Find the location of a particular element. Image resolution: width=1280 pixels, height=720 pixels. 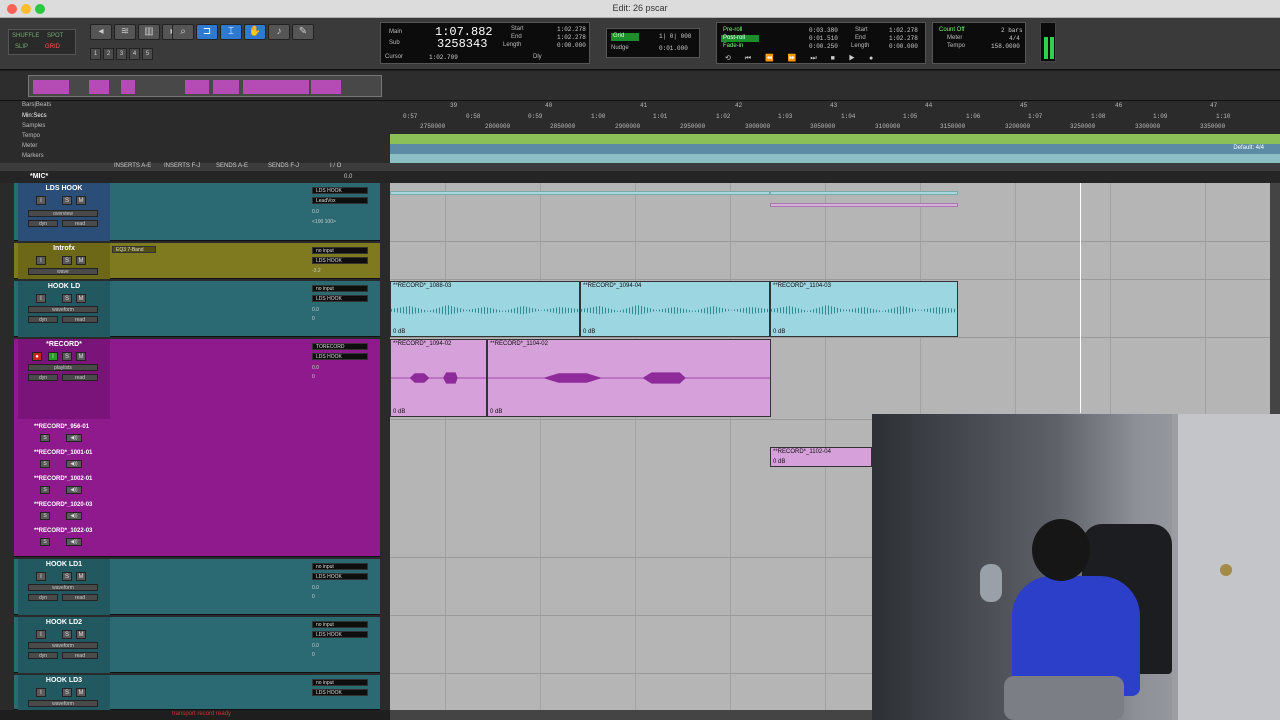

output-select: LeadVox is located at coordinates (340, 200).